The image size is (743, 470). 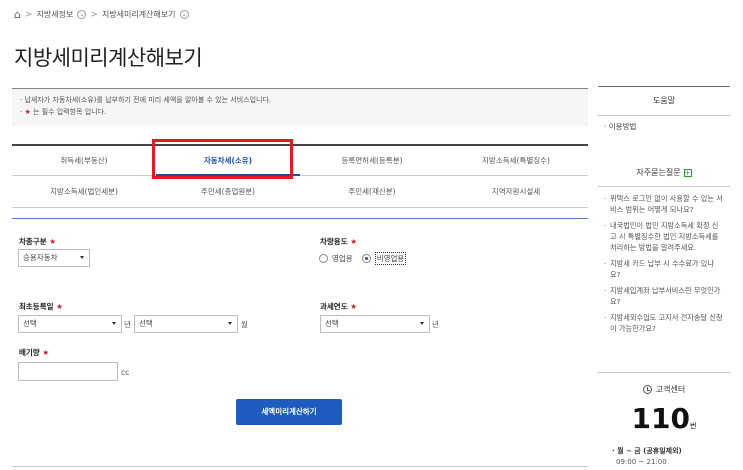 I want to click on calculate-tax-button: 세액미리계산하기, so click(x=289, y=412).